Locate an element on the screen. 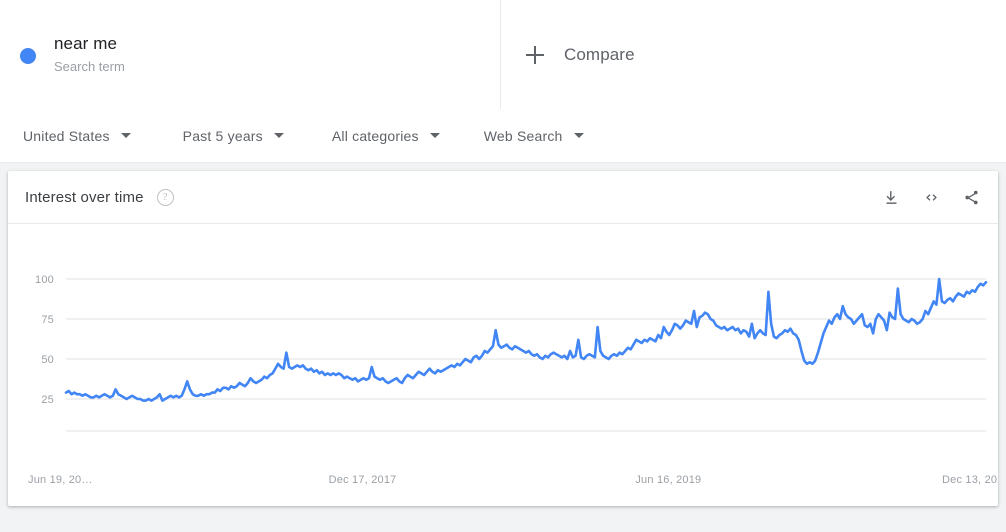  search-term-subtitle: Search term is located at coordinates (89, 66).